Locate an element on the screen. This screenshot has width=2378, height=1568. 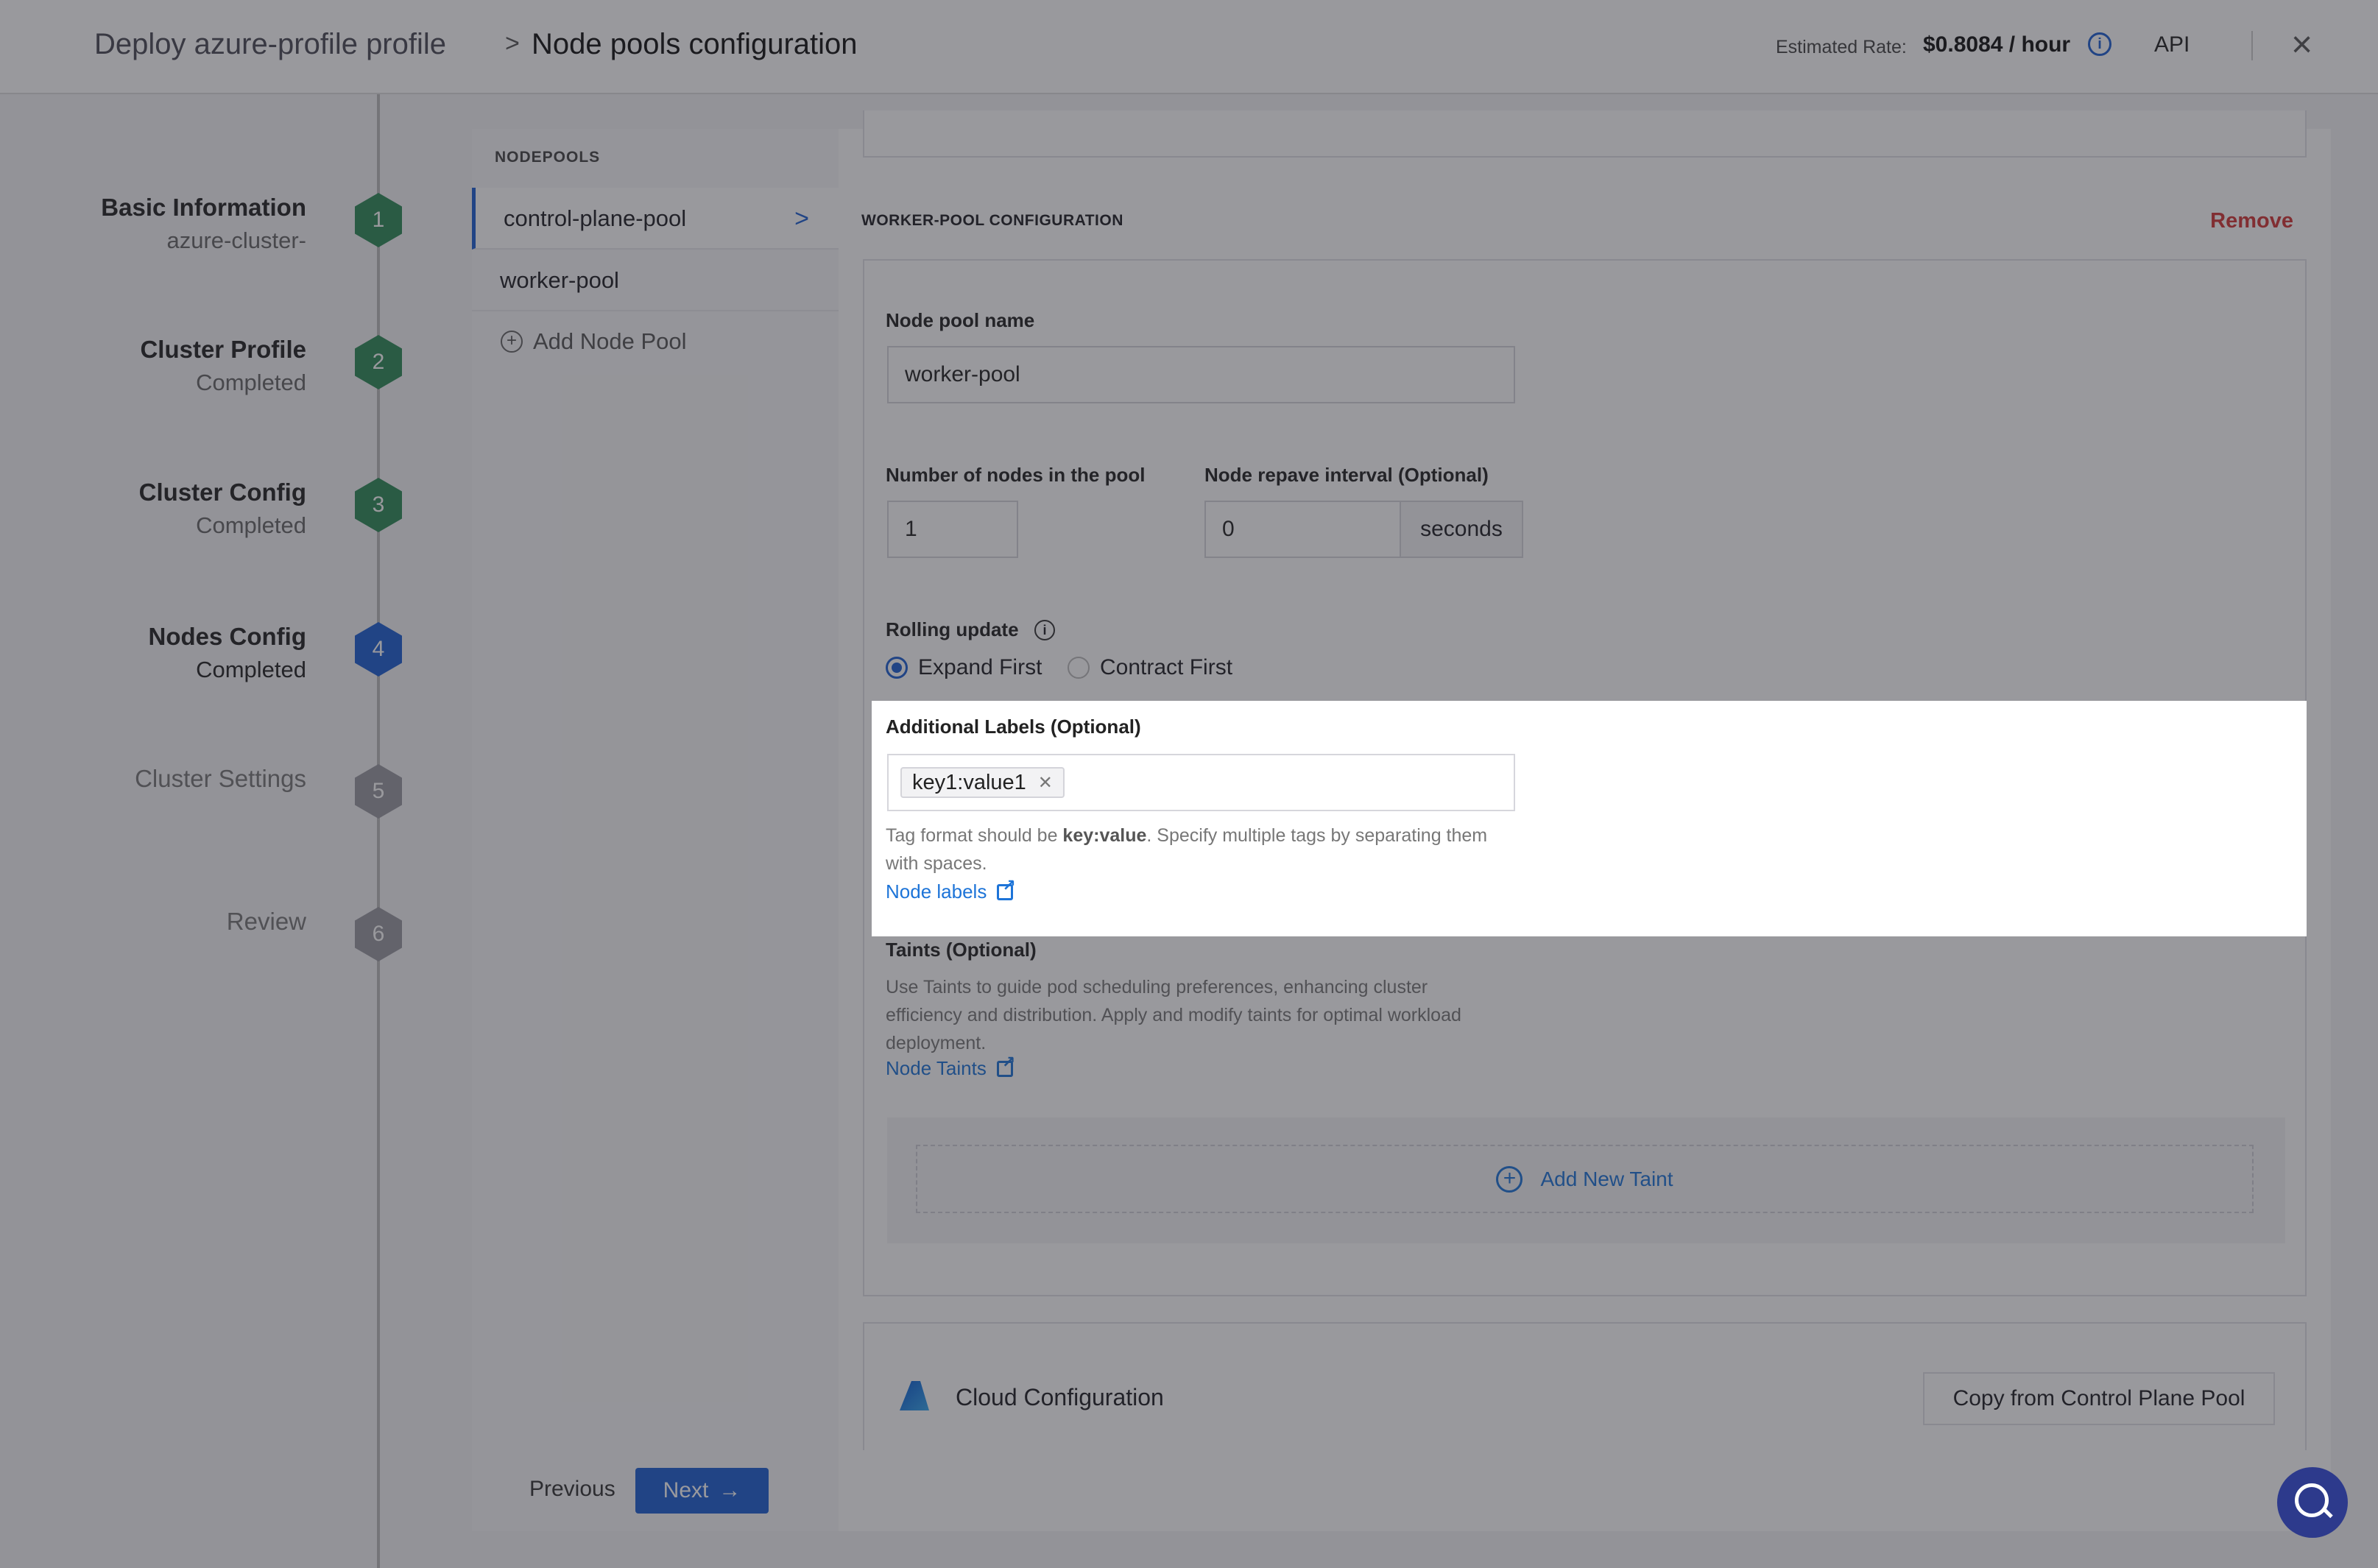
add-node-pool-button: + Add Node Pool is located at coordinates (594, 341).